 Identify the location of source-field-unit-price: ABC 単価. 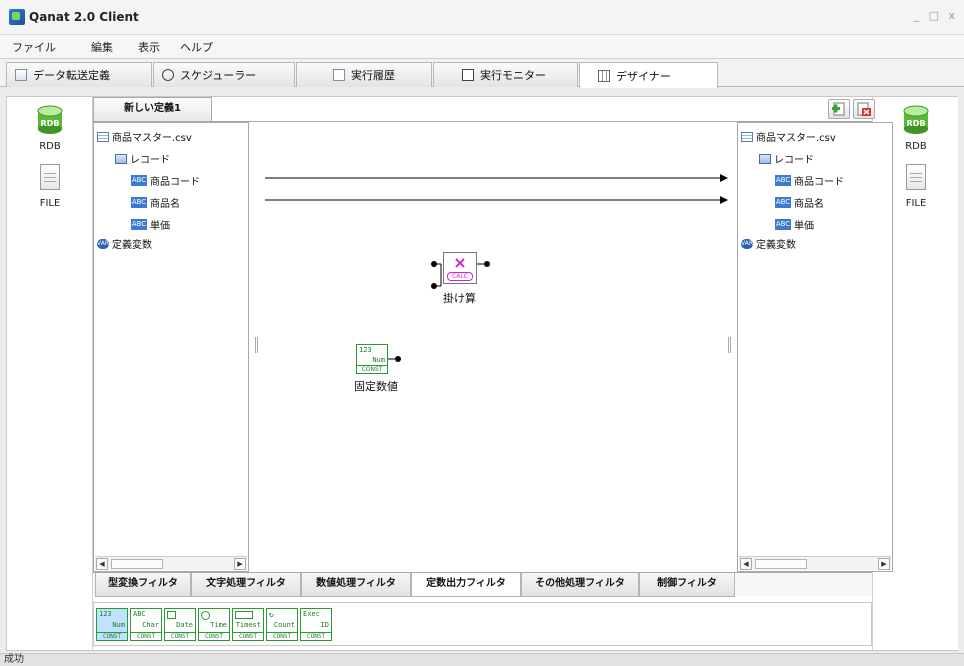
(150, 224).